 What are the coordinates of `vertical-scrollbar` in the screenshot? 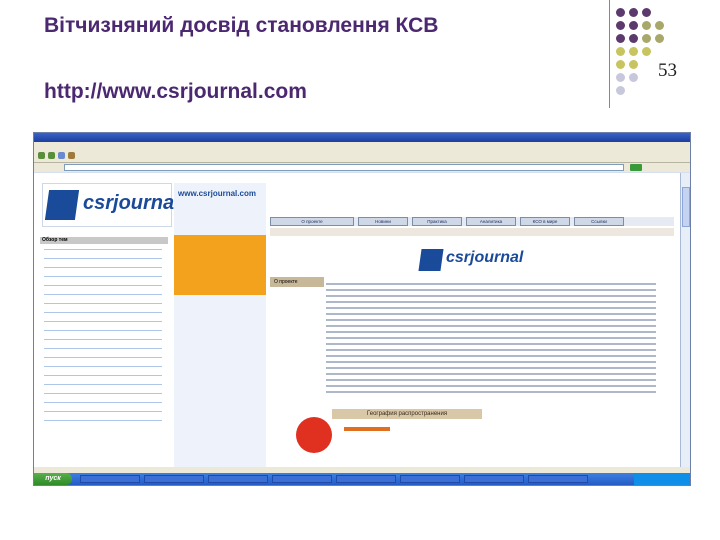 It's located at (685, 320).